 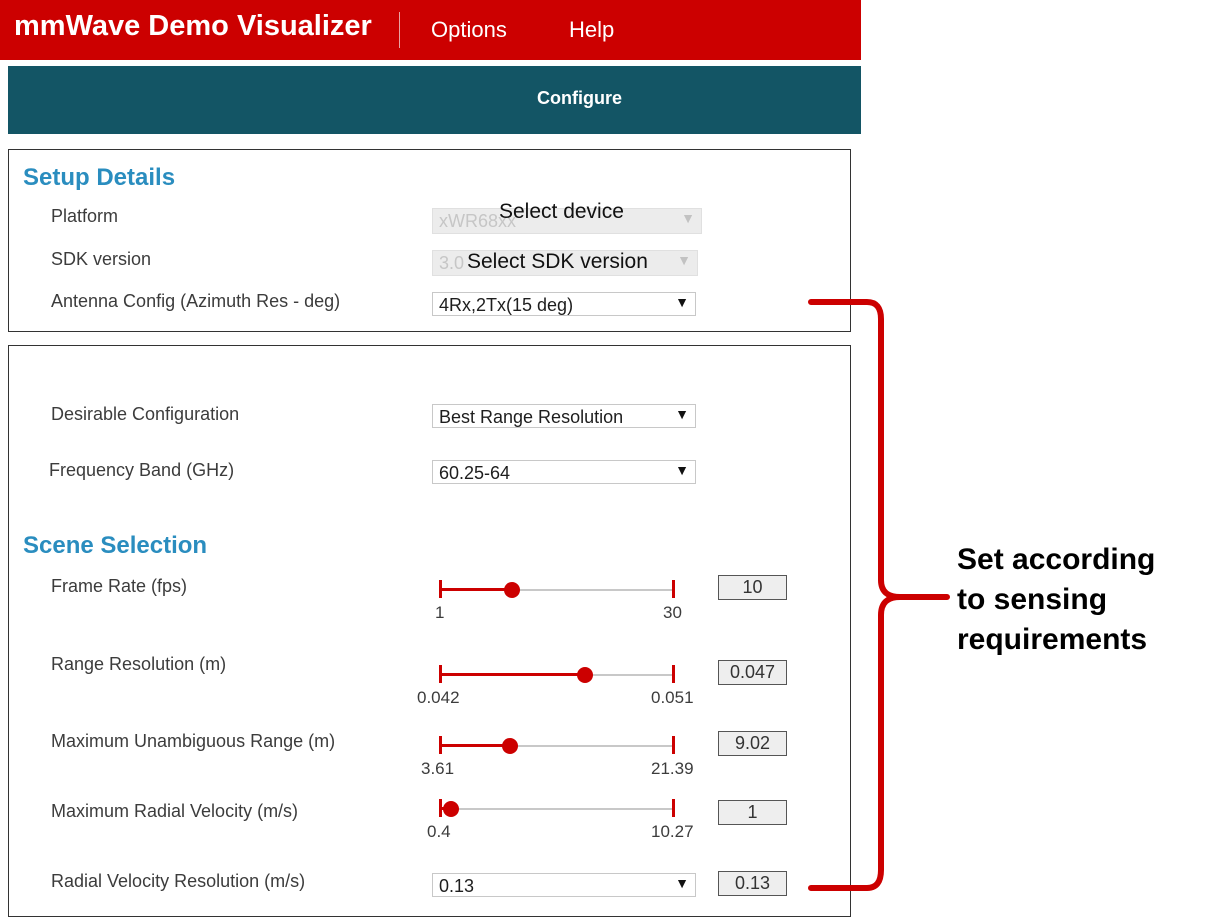 I want to click on range-resolution-max: 0.051, so click(x=672, y=697).